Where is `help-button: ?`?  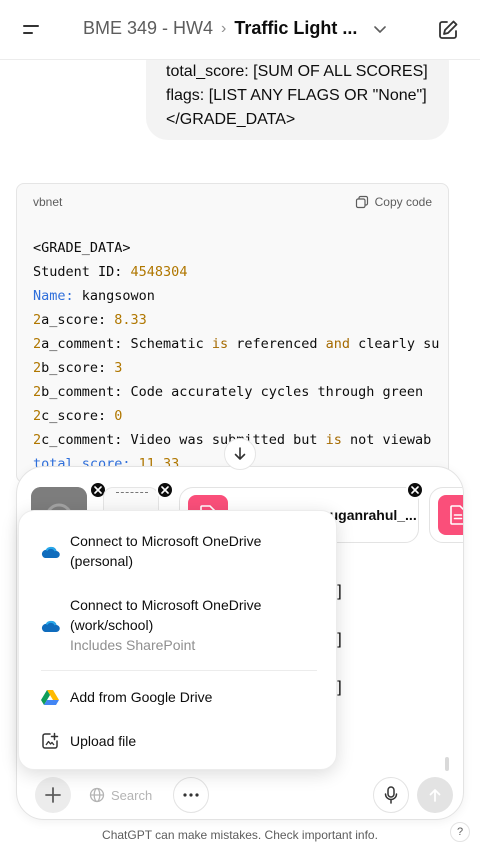
help-button: ? is located at coordinates (460, 832).